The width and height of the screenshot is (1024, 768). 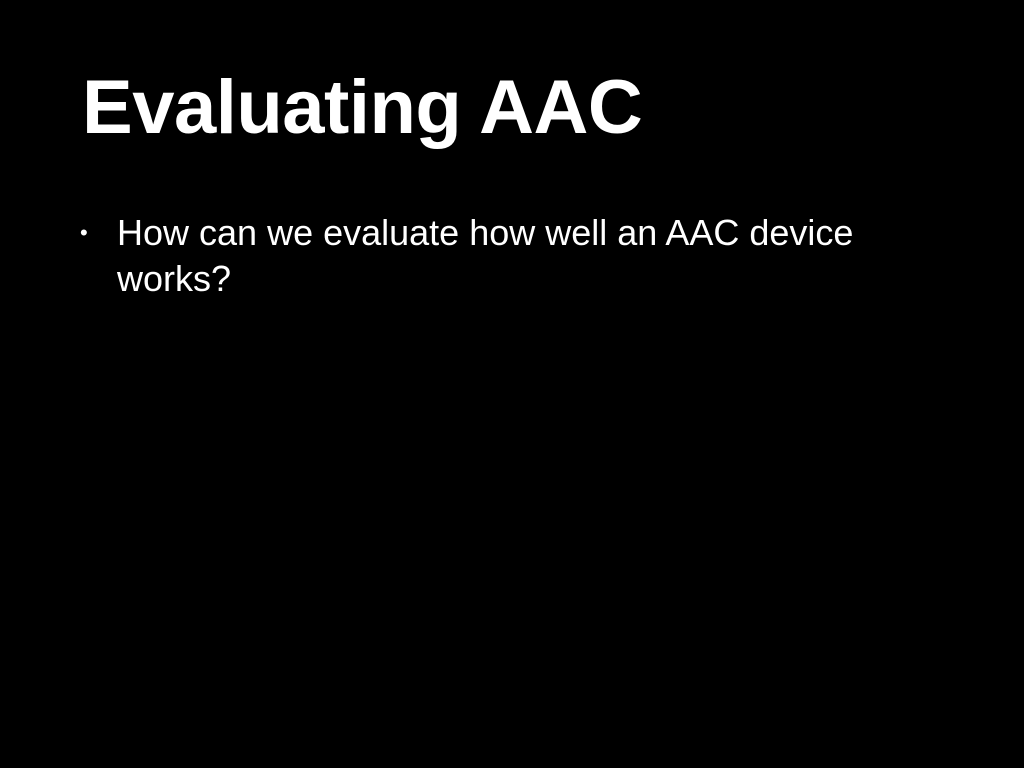 I want to click on slide-title: Evaluating AAC, so click(x=362, y=107).